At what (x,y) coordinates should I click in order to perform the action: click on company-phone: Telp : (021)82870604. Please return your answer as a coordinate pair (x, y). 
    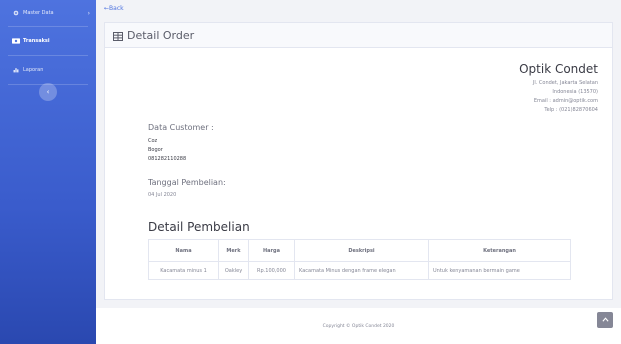
    Looking at the image, I should click on (571, 110).